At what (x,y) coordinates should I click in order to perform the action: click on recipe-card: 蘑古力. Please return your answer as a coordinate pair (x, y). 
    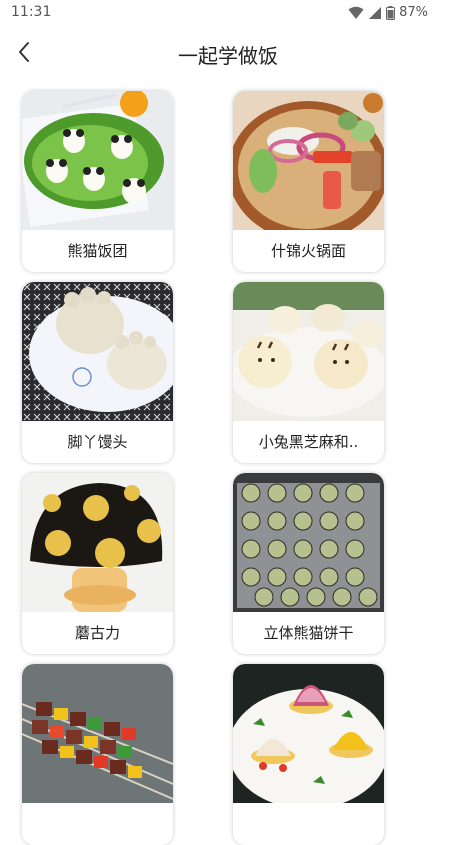
    Looking at the image, I should click on (97, 563).